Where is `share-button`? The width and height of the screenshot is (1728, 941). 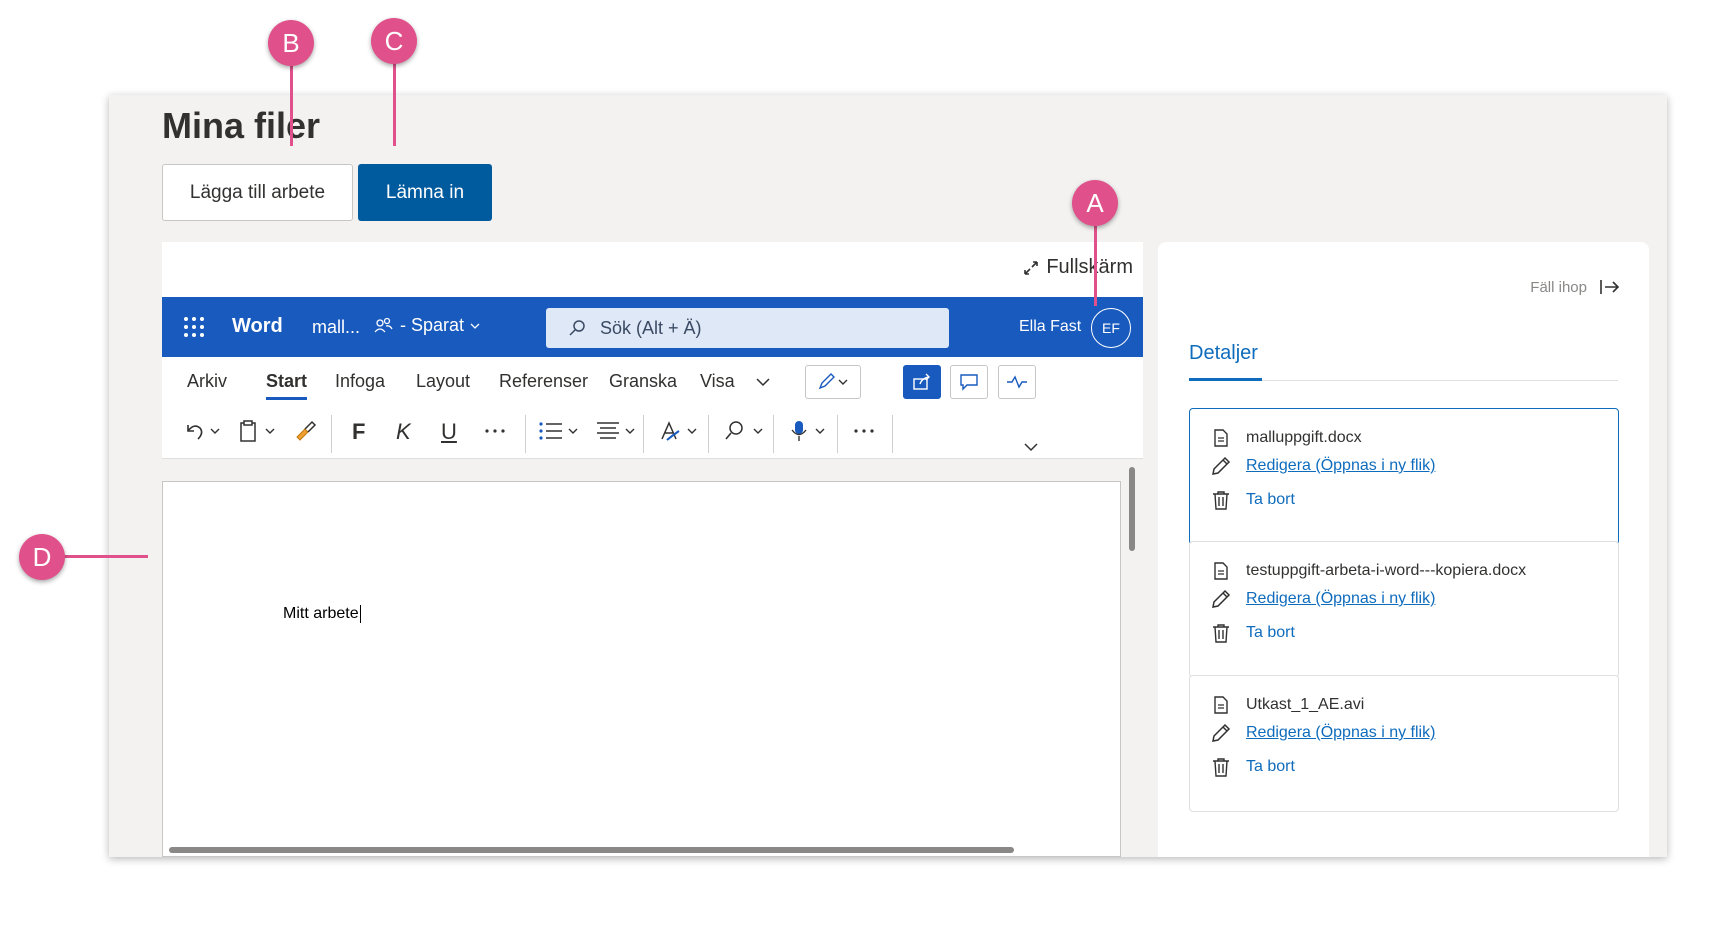
share-button is located at coordinates (922, 382).